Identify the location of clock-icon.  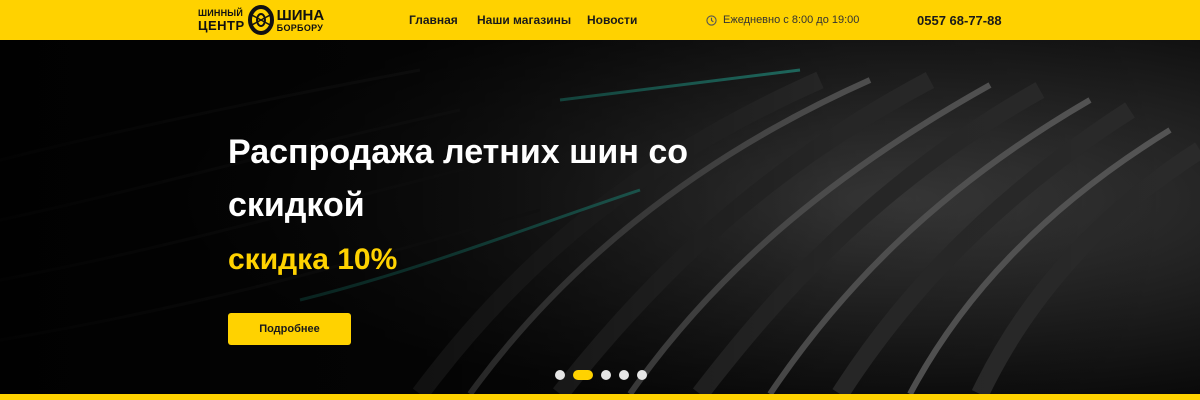
(711, 20).